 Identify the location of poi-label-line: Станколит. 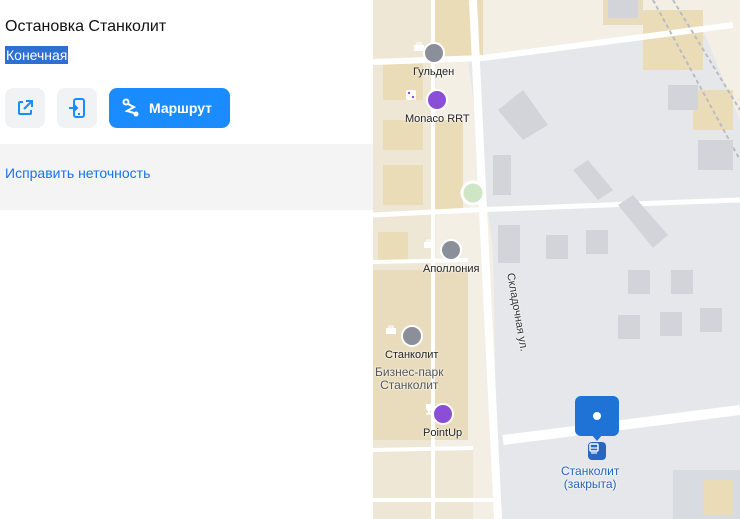
(409, 385).